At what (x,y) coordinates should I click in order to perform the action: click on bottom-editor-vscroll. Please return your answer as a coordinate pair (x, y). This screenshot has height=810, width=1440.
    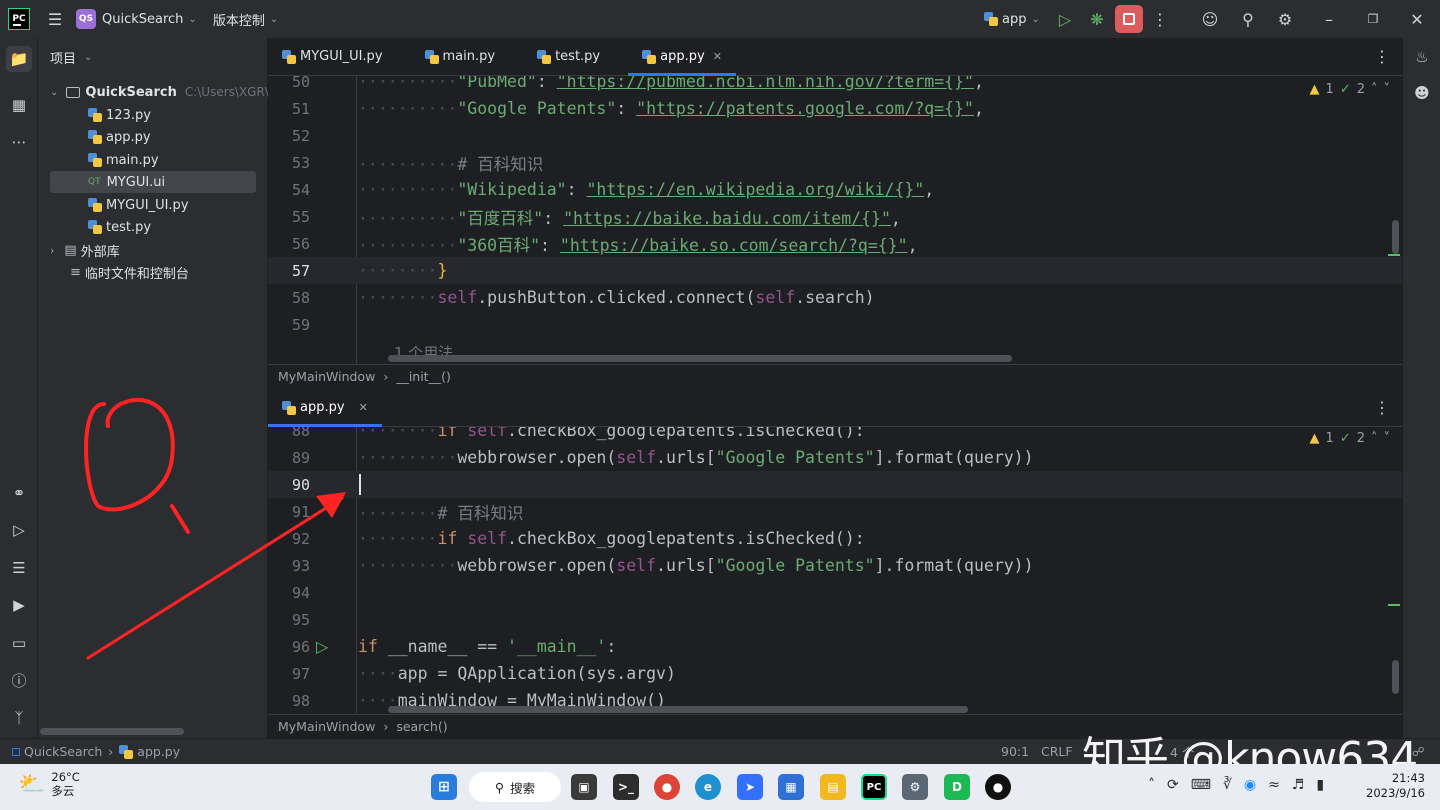
    Looking at the image, I should click on (1395, 677).